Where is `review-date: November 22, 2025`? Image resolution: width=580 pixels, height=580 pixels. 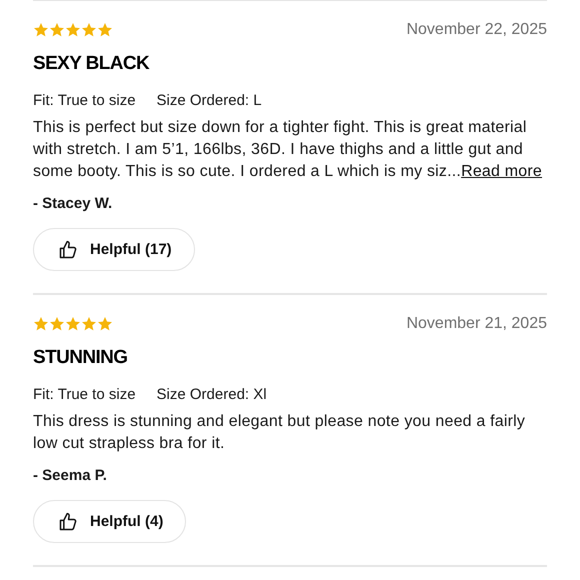
review-date: November 22, 2025 is located at coordinates (476, 30).